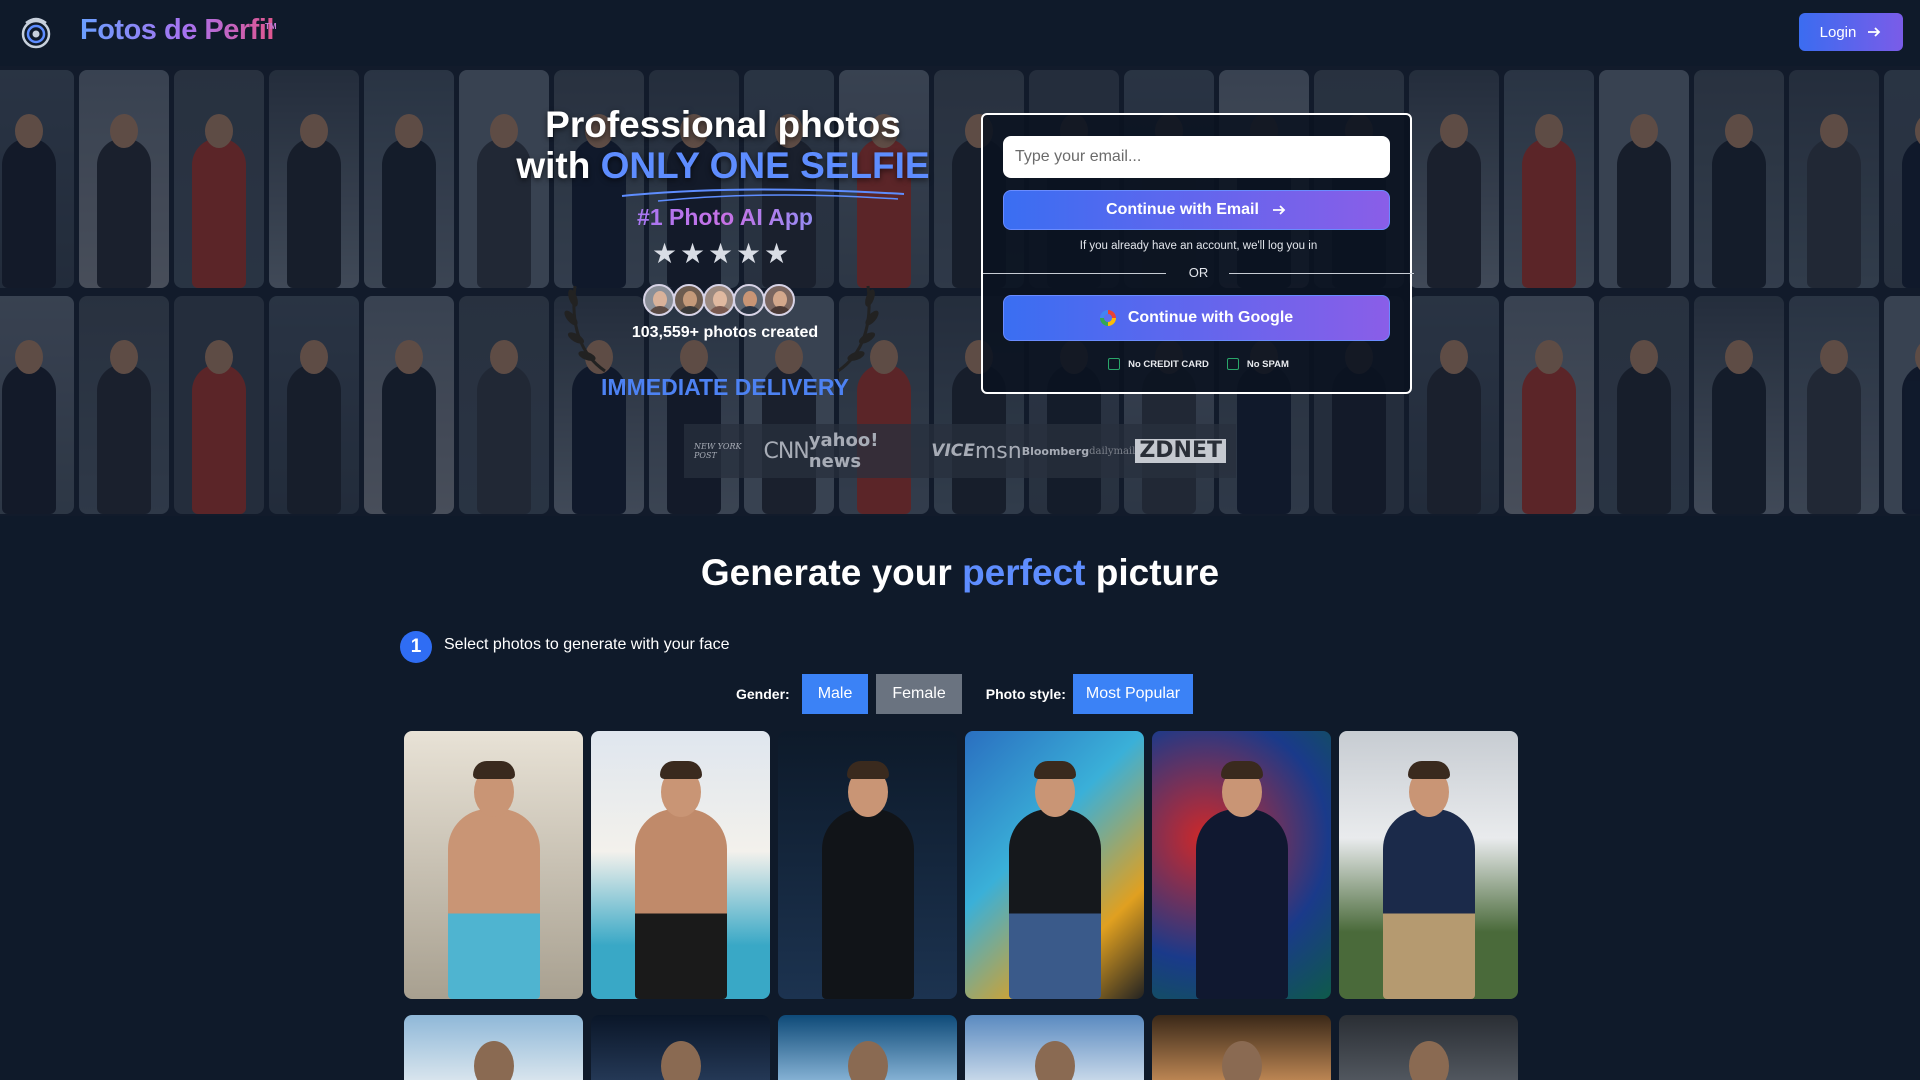 This screenshot has width=1920, height=1080. I want to click on section-title: Generate your perfect picture, so click(960, 573).